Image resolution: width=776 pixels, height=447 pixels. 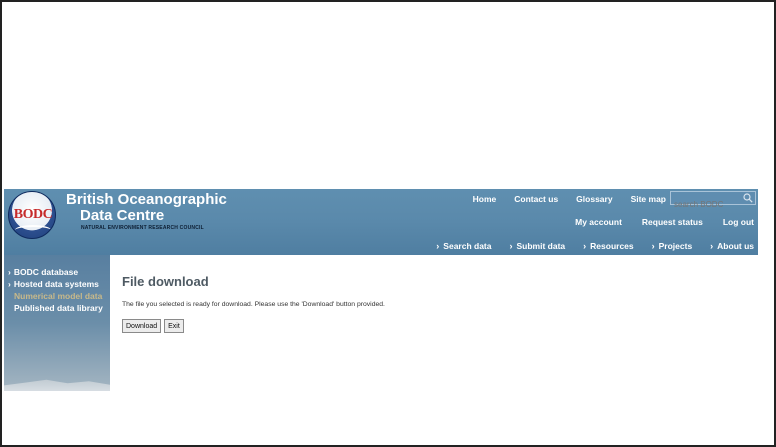 I want to click on home-link: Home, so click(x=485, y=199).